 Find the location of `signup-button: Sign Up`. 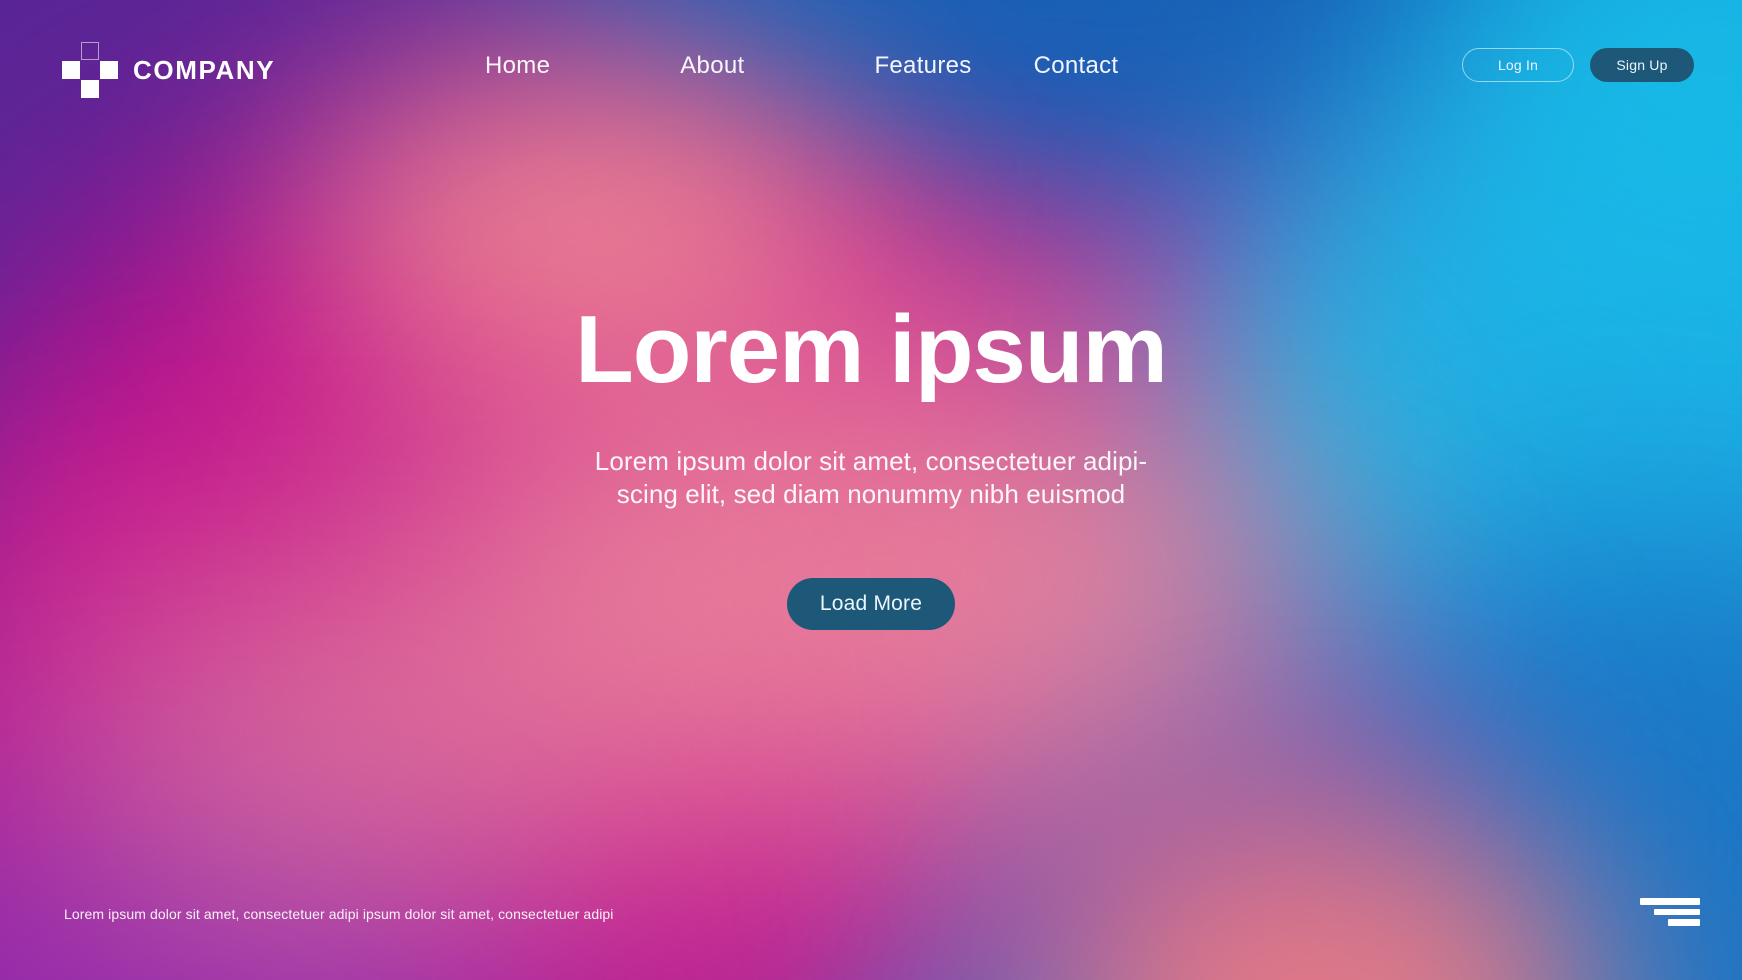

signup-button: Sign Up is located at coordinates (1642, 65).